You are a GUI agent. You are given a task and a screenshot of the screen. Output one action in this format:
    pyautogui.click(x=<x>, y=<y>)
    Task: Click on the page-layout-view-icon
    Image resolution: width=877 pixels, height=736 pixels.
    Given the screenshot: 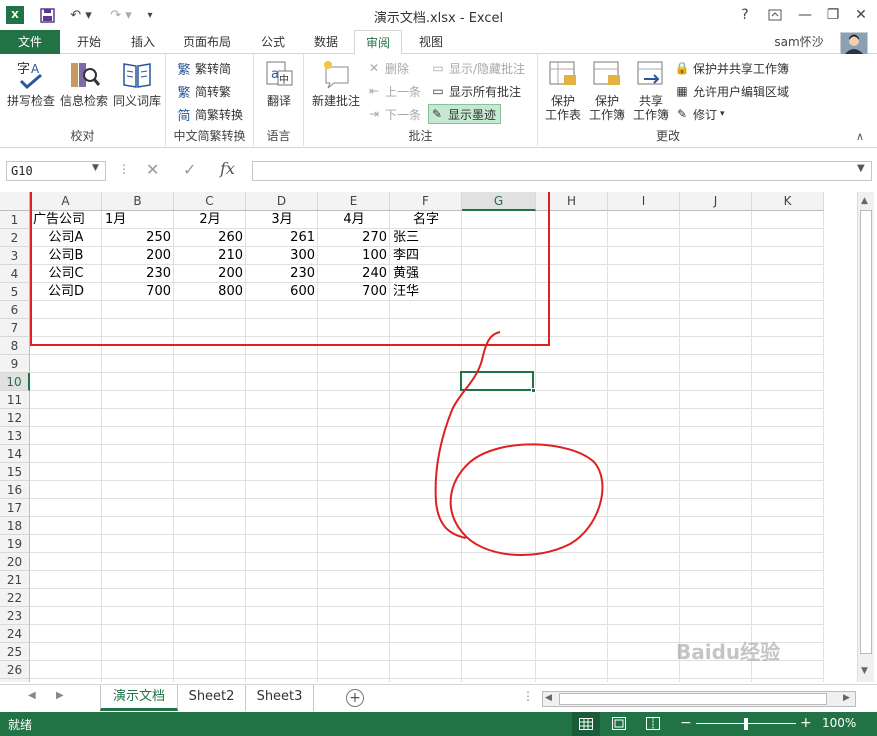 What is the action you would take?
    pyautogui.click(x=619, y=725)
    